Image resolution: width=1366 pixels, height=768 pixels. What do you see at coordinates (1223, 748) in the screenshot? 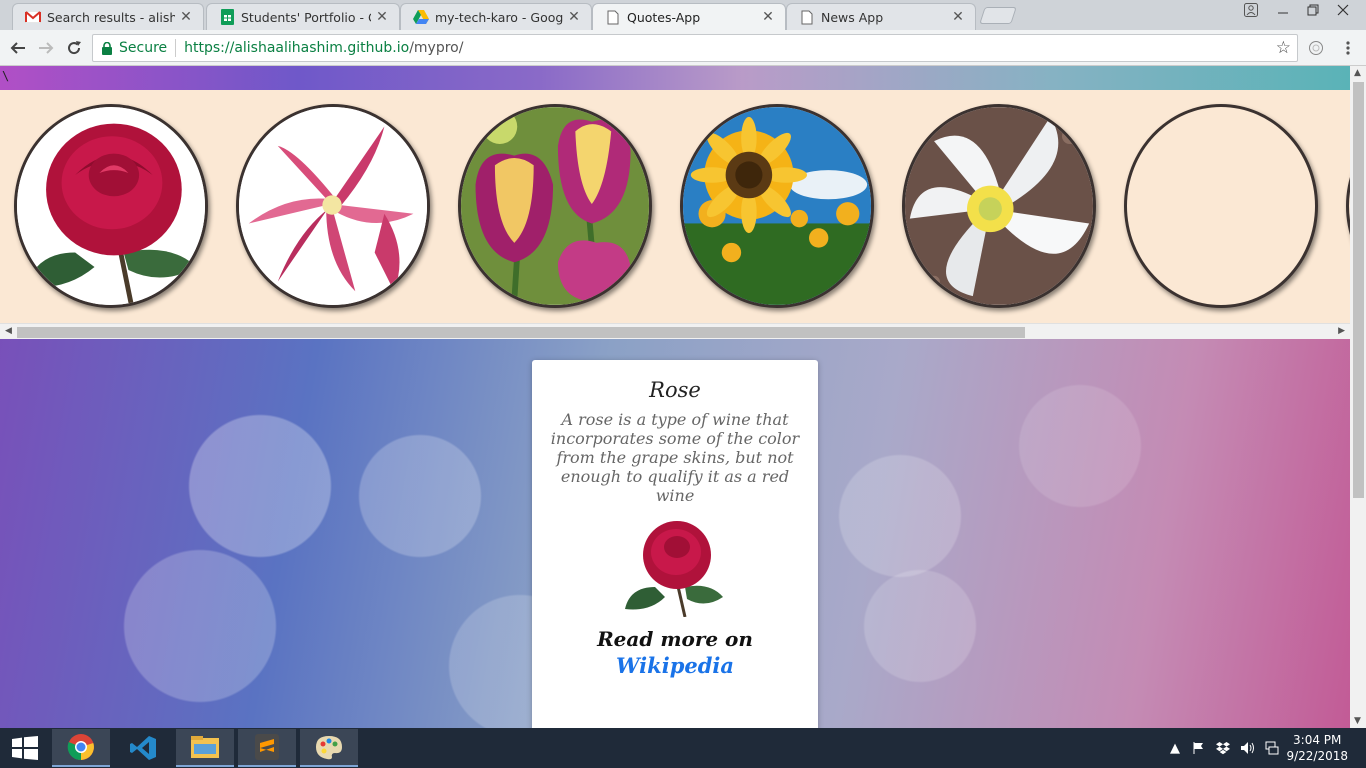
I see `dropbox-icon` at bounding box center [1223, 748].